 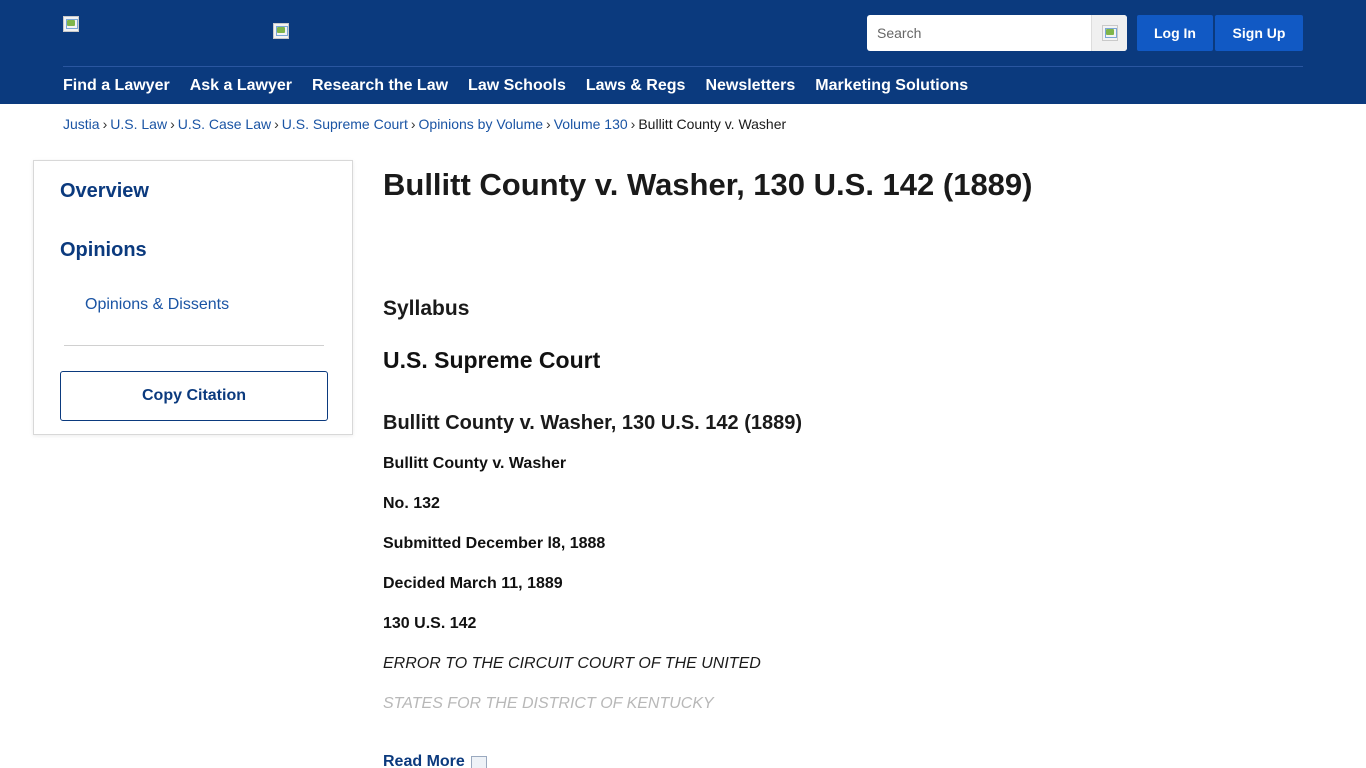 I want to click on case-name: Bullitt County v. Washer, so click(x=475, y=463).